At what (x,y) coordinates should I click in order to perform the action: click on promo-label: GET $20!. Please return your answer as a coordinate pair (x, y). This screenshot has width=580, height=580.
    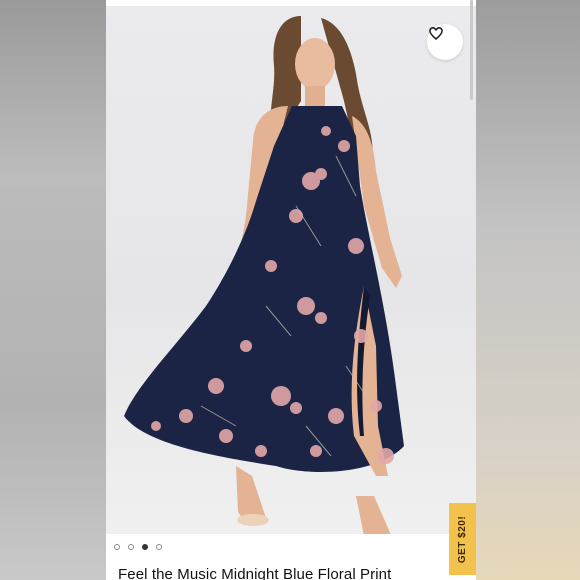
    Looking at the image, I should click on (463, 539).